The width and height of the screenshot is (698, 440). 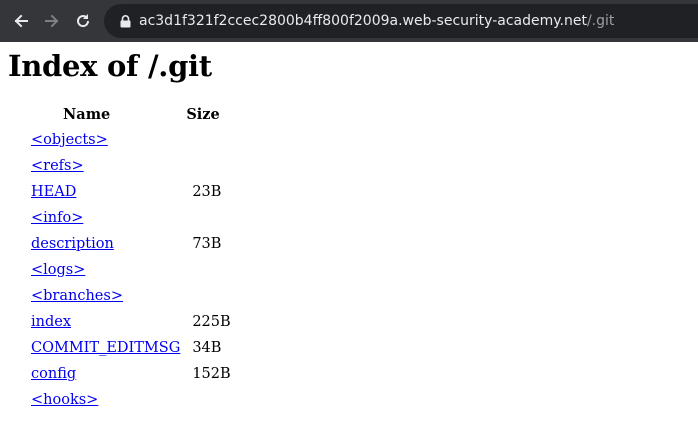 What do you see at coordinates (53, 374) in the screenshot?
I see `file-link: config` at bounding box center [53, 374].